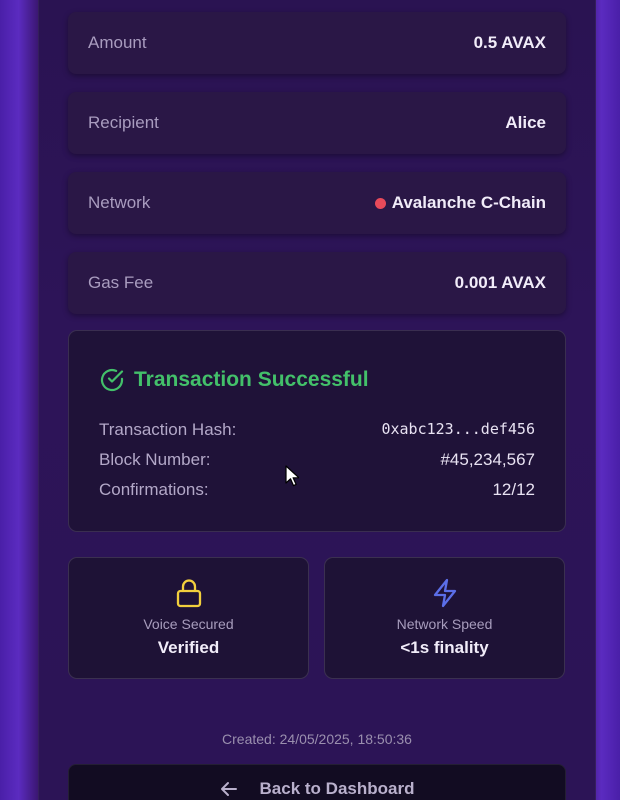 This screenshot has width=620, height=800. What do you see at coordinates (509, 42) in the screenshot?
I see `amount-value: 0.5 AVAX` at bounding box center [509, 42].